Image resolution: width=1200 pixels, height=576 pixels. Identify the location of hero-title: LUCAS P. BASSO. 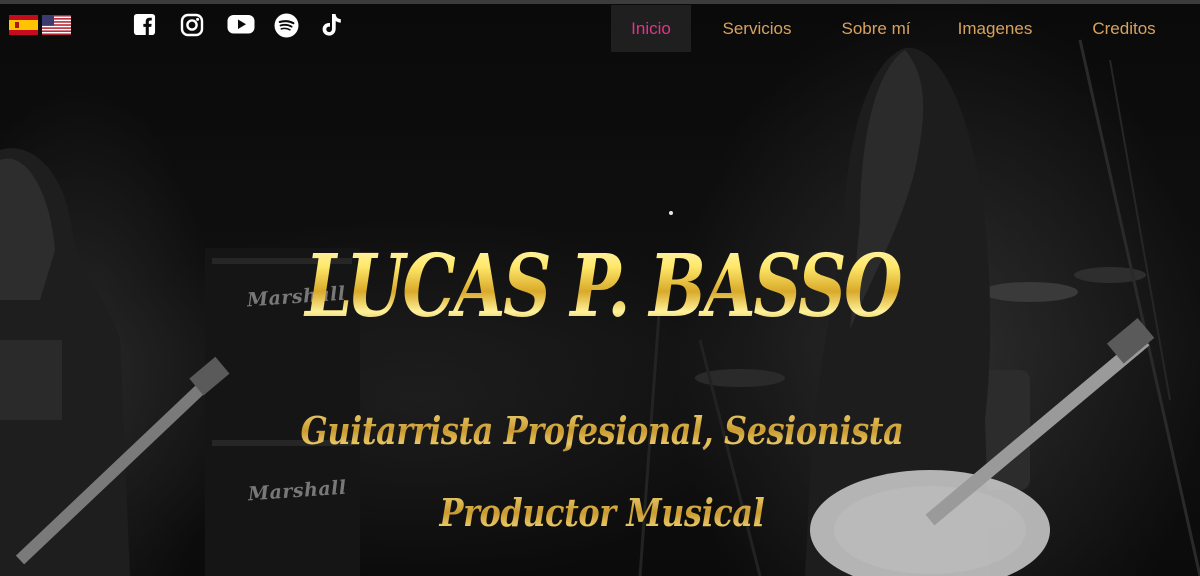
(603, 286).